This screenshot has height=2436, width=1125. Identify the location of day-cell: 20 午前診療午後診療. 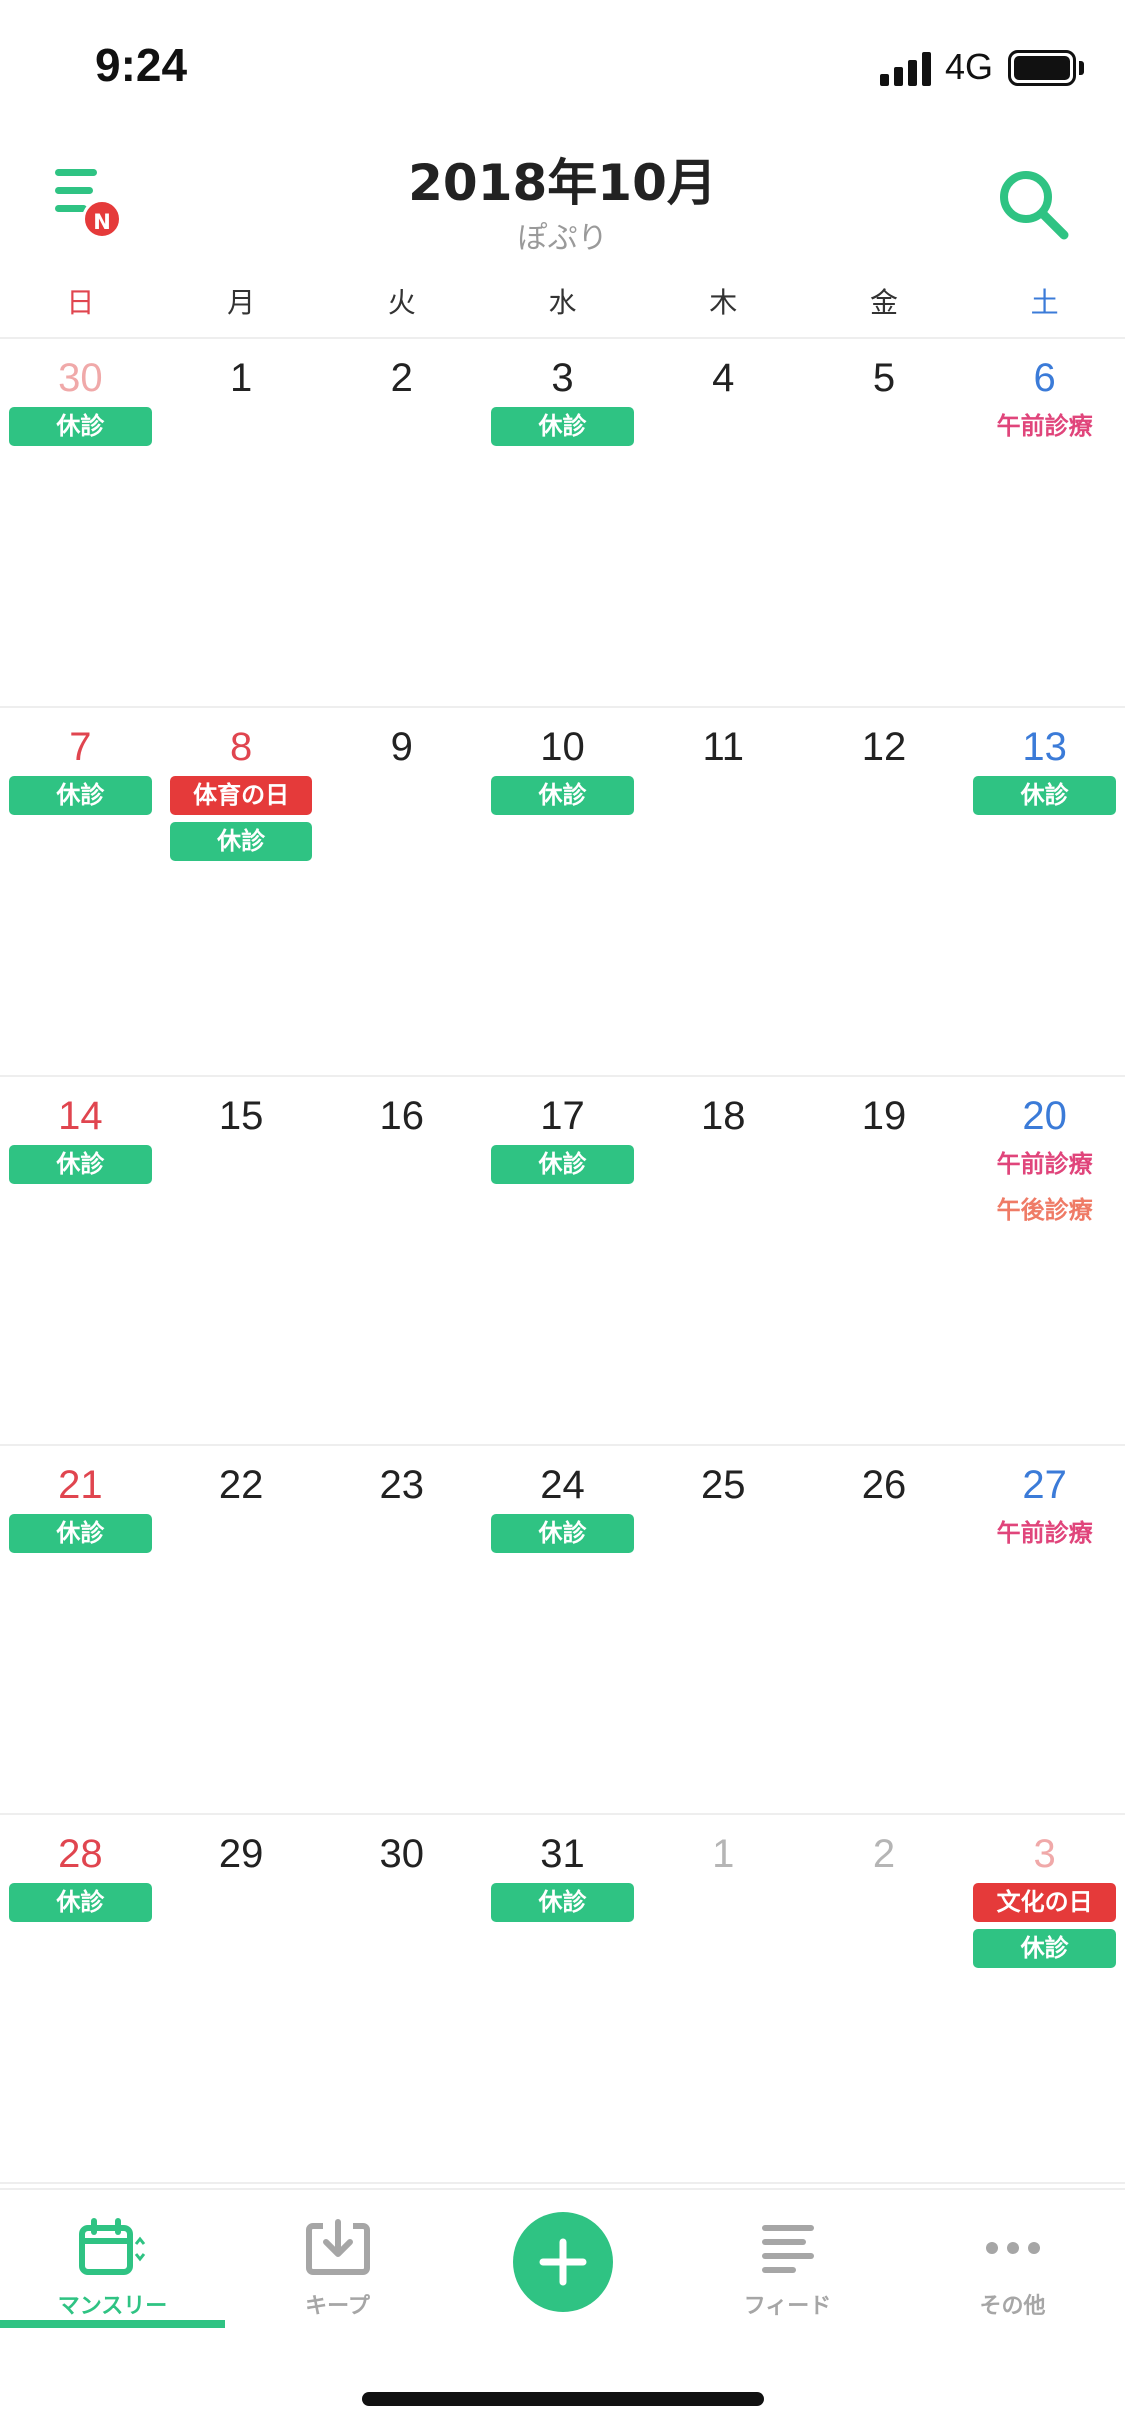
(1044, 1260).